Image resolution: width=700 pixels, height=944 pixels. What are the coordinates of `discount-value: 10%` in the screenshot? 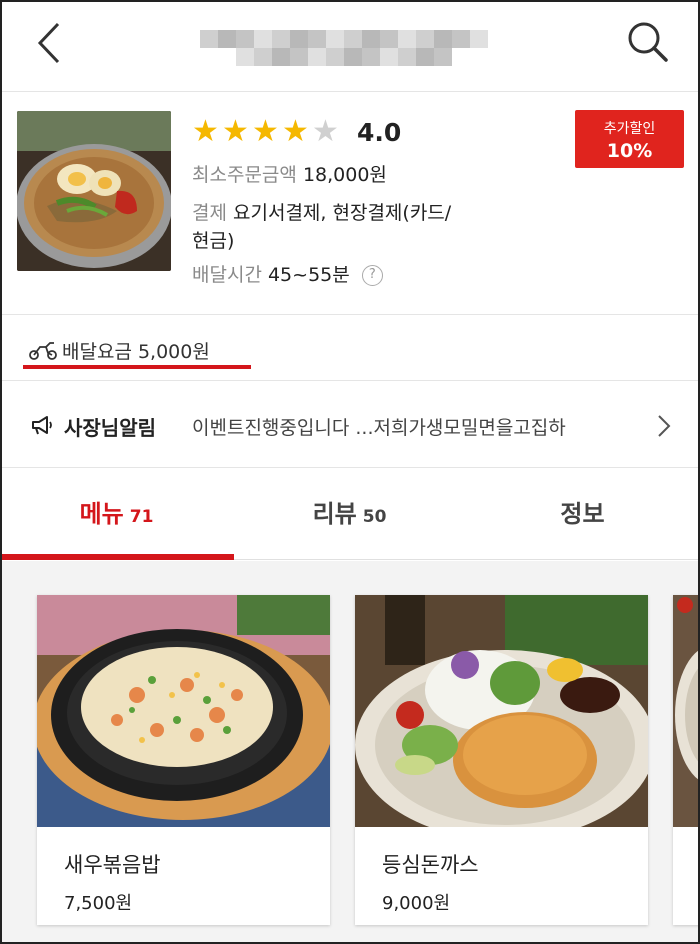 It's located at (629, 151).